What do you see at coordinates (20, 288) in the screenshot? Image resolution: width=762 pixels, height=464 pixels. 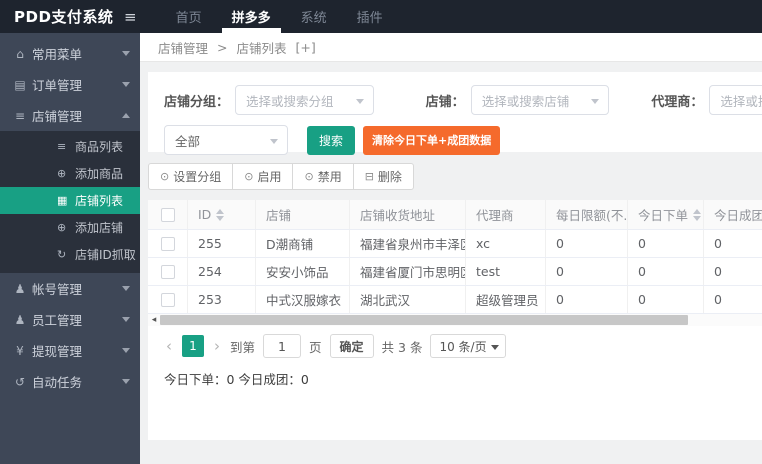 I see `account-icon: ♟` at bounding box center [20, 288].